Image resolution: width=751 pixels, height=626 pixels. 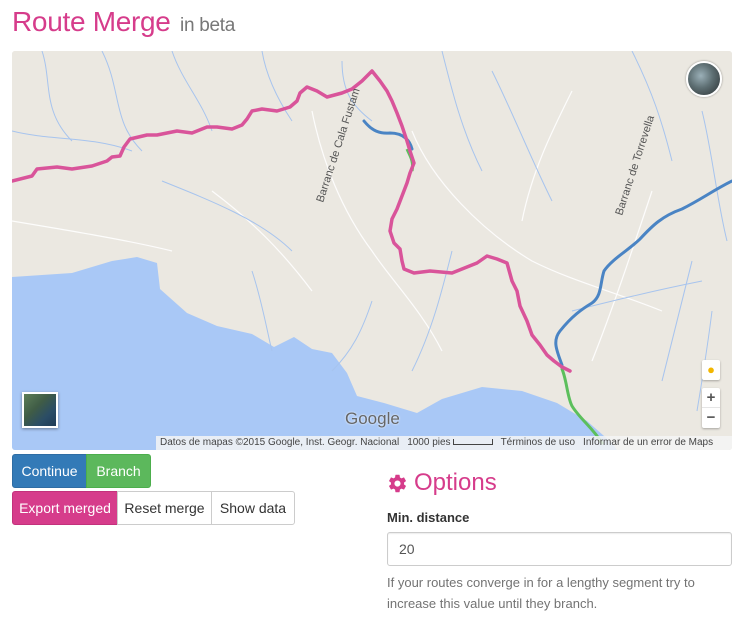 What do you see at coordinates (704, 79) in the screenshot?
I see `user-avatar` at bounding box center [704, 79].